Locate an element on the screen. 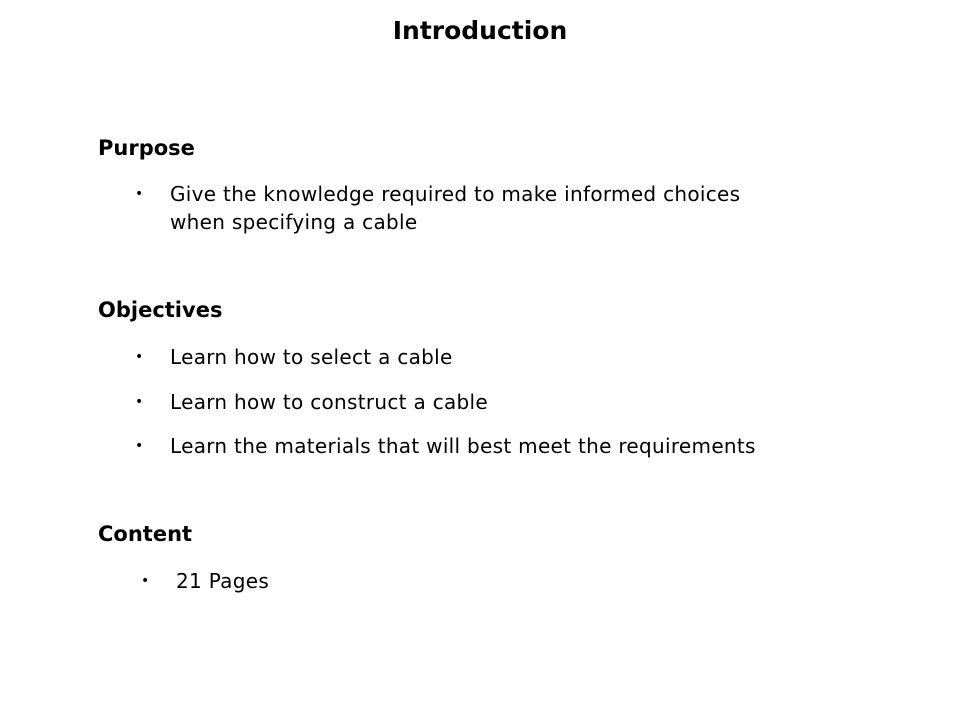 This screenshot has height=720, width=960. section-heading-content: Content is located at coordinates (145, 534).